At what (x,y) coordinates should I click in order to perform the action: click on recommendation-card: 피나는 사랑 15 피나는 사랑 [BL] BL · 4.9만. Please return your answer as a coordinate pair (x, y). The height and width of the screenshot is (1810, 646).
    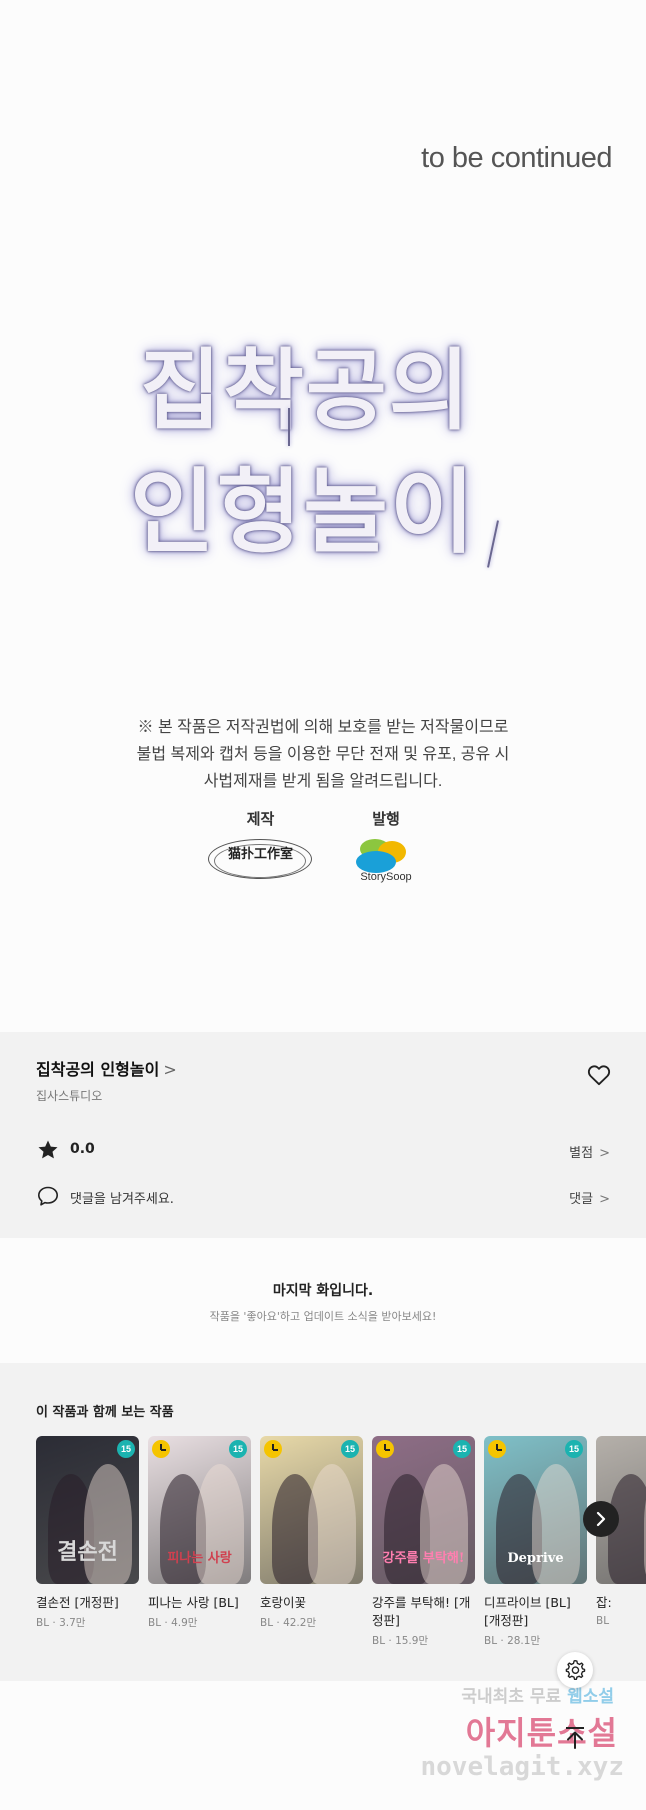
    Looking at the image, I should click on (199, 1533).